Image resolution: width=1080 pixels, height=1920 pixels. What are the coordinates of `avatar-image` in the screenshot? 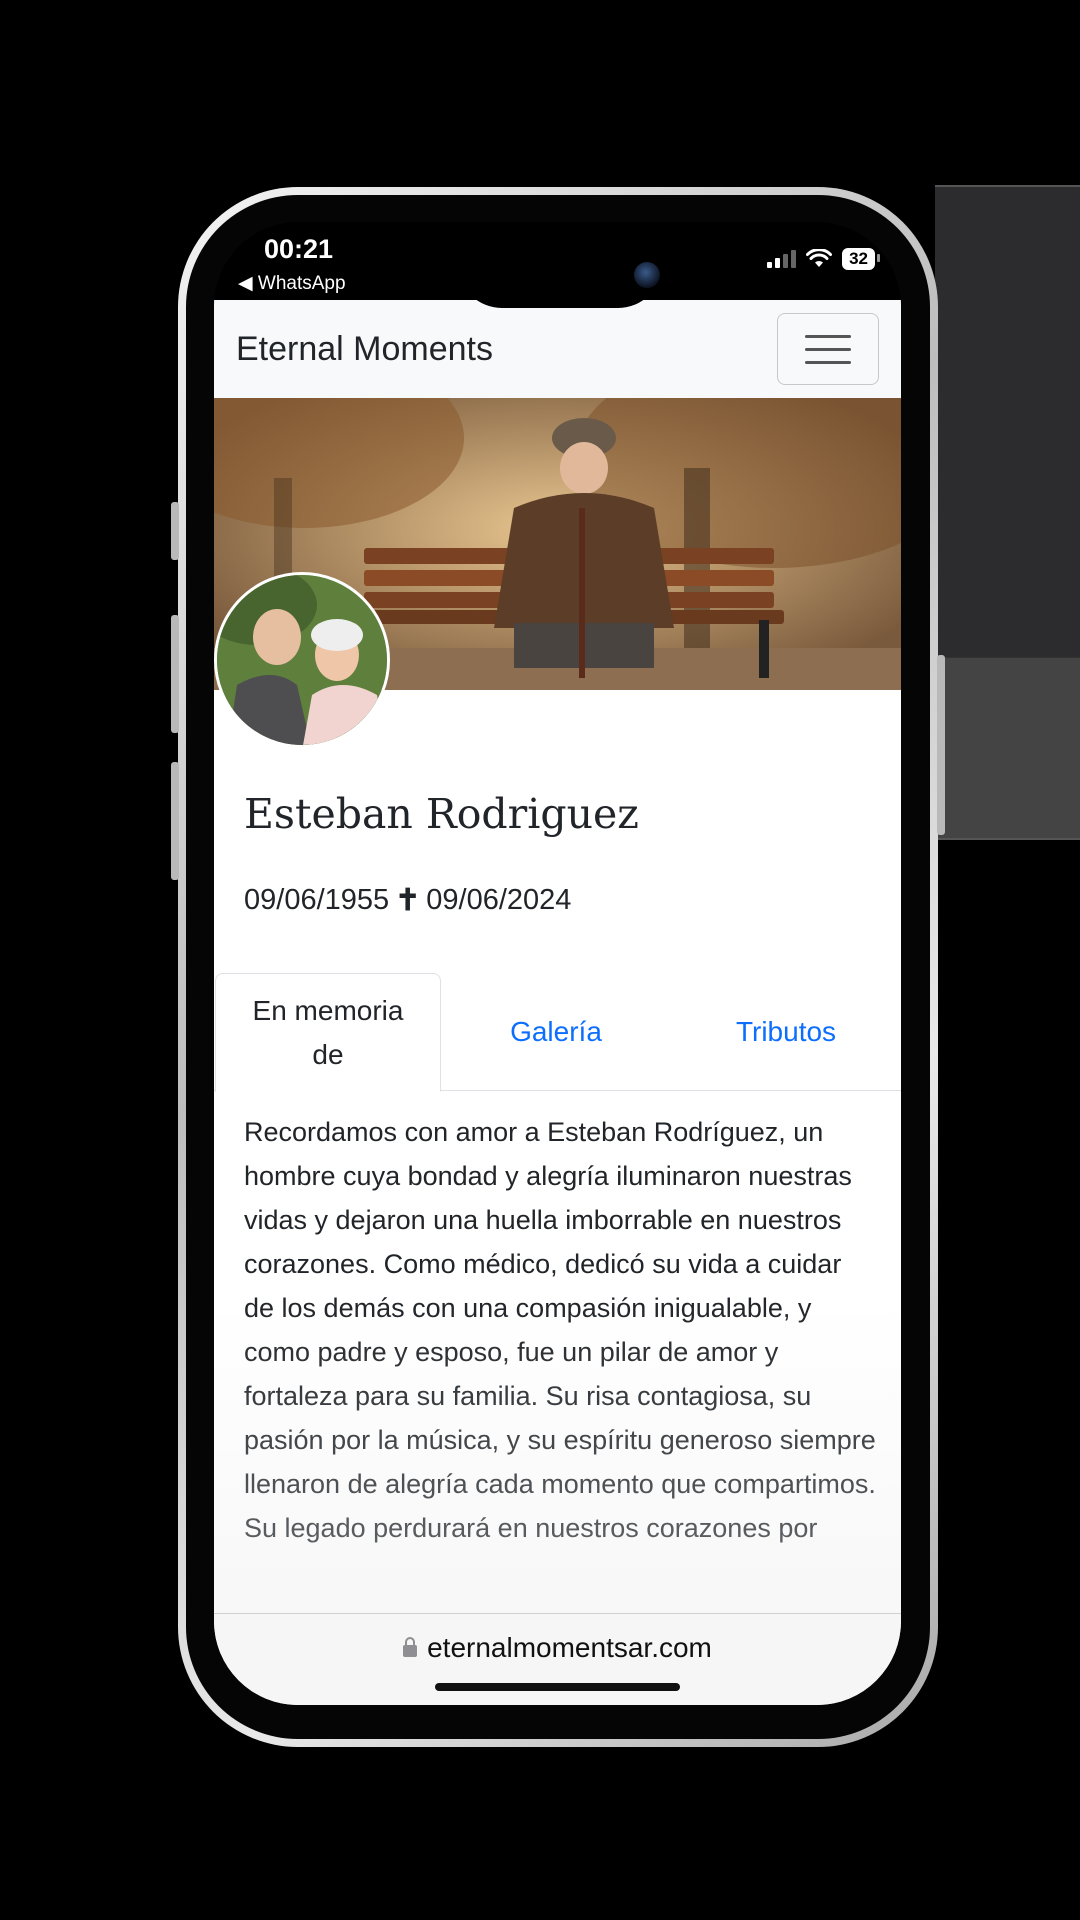 It's located at (302, 660).